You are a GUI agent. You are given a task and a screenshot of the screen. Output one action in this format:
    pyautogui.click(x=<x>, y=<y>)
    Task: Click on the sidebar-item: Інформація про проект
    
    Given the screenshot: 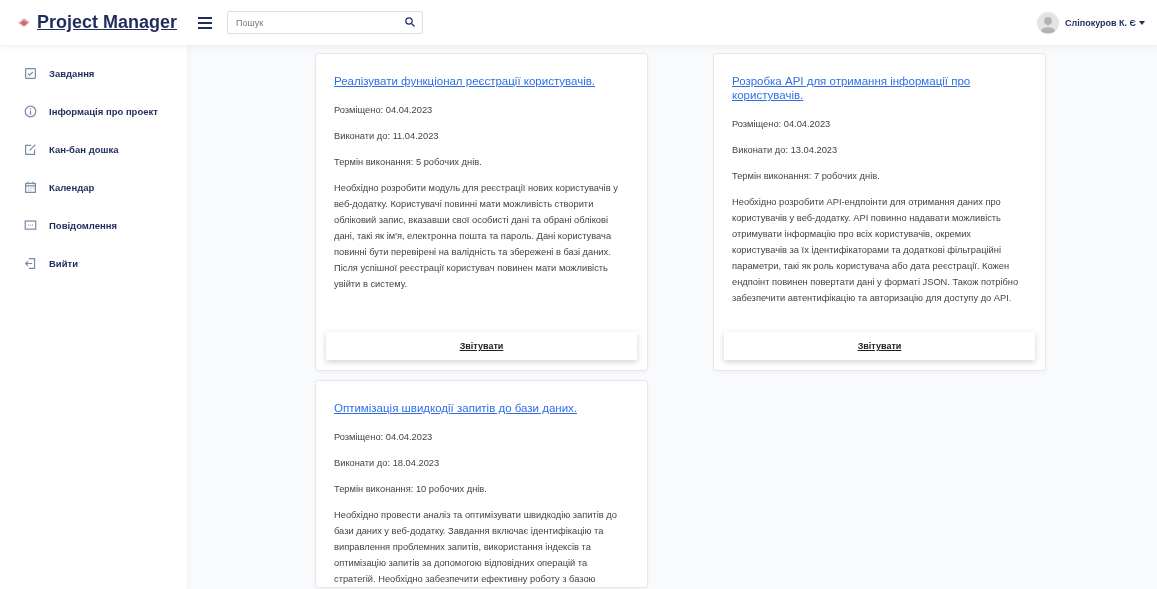 What is the action you would take?
    pyautogui.click(x=91, y=111)
    